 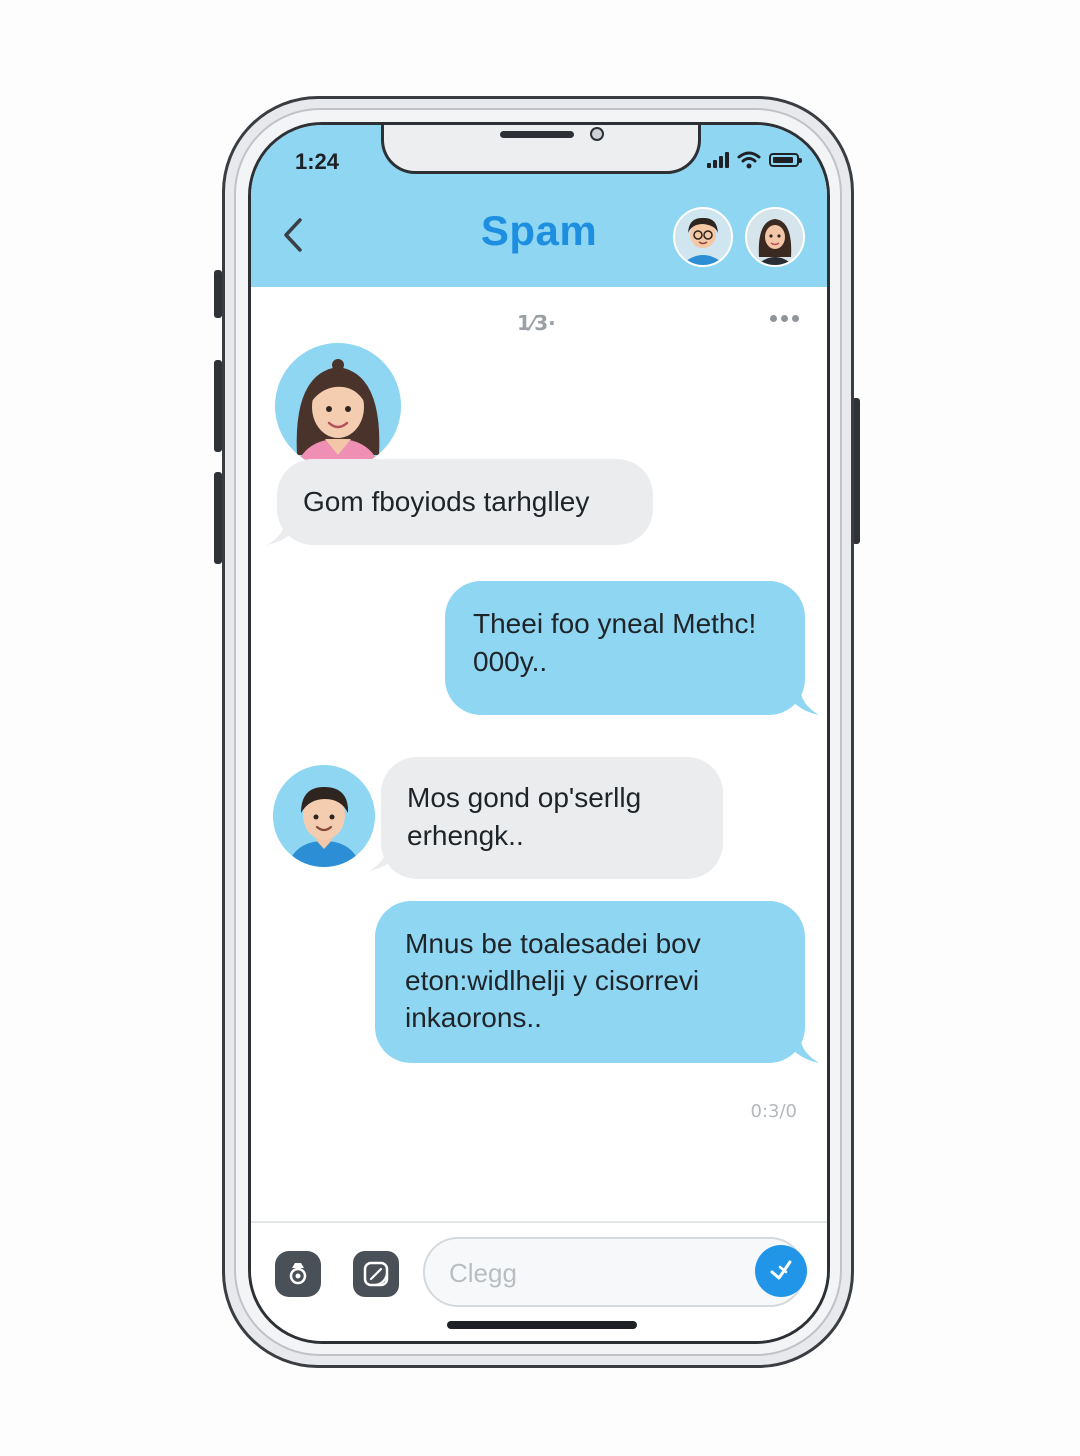 What do you see at coordinates (537, 134) in the screenshot?
I see `speaker-grille` at bounding box center [537, 134].